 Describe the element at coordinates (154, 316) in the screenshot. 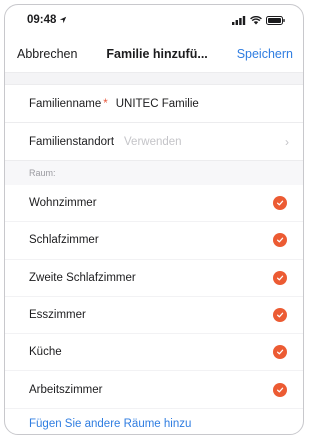

I see `room-item-esszimmer: Esszimmer` at that location.